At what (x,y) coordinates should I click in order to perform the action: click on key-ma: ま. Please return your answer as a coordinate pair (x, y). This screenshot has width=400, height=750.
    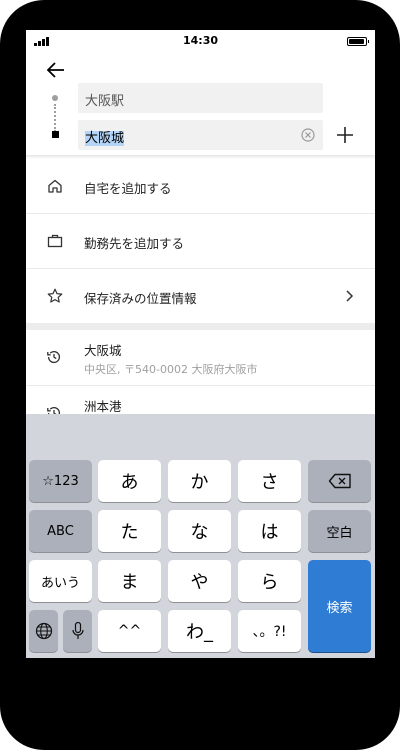
    Looking at the image, I should click on (129, 581).